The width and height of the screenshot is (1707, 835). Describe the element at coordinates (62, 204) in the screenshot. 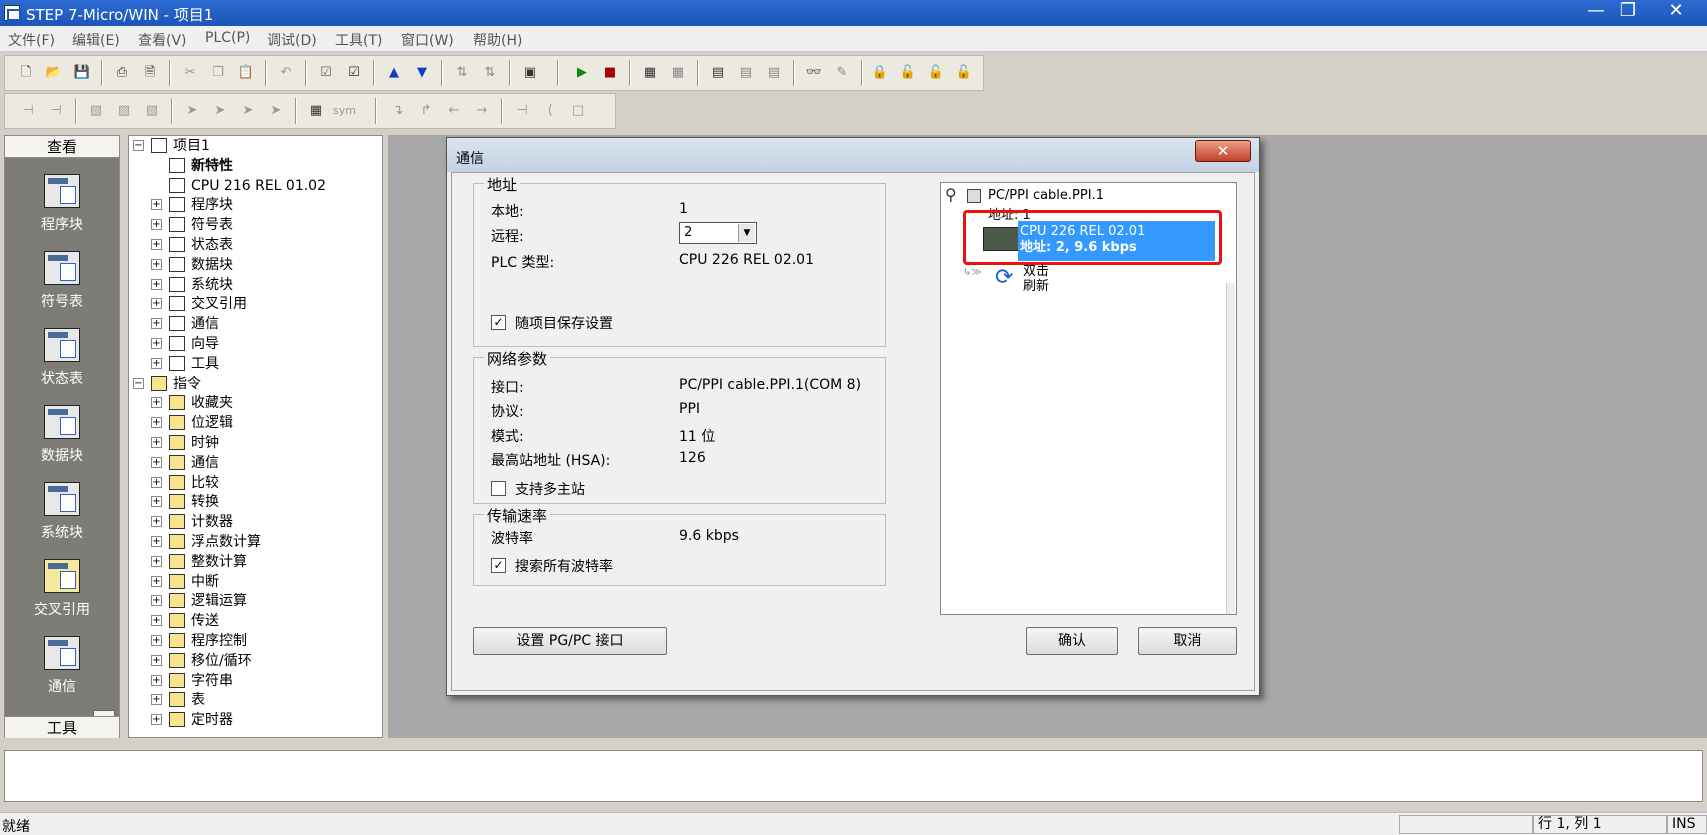

I see `view-item-program-block: 程序块` at that location.